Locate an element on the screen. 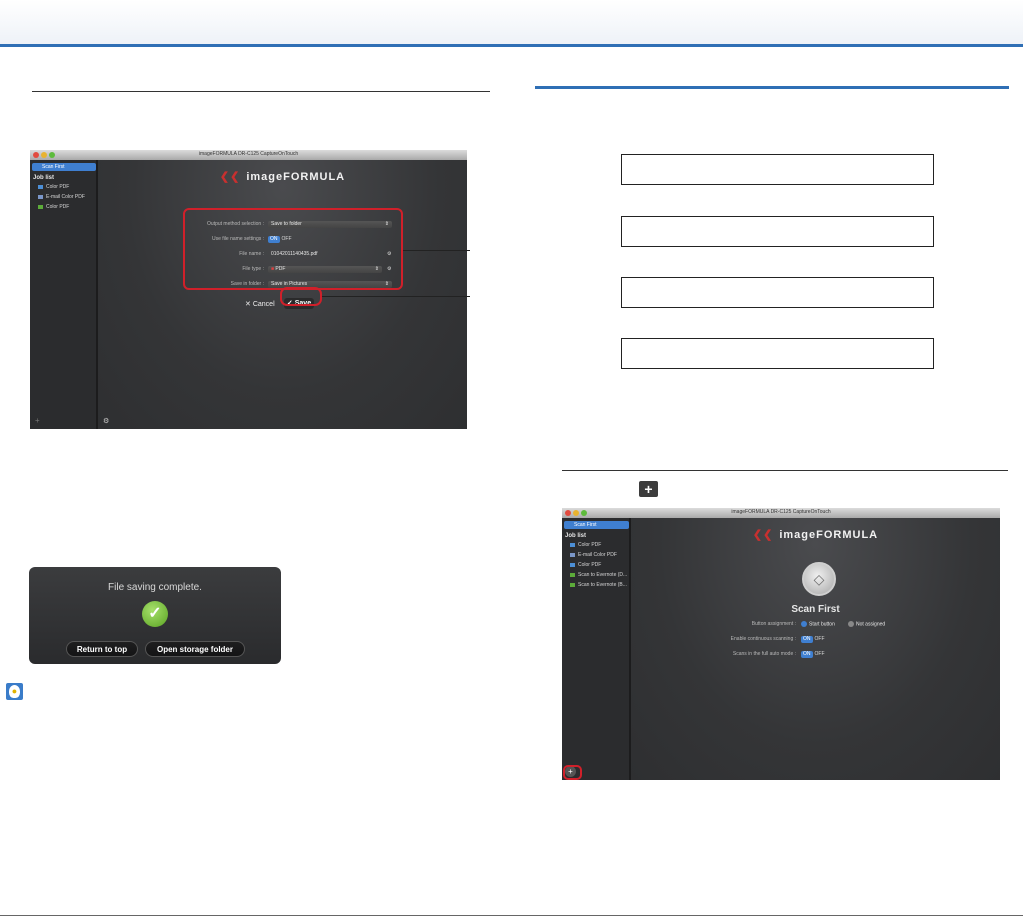 The image size is (1023, 919). save-button-highlight-outline is located at coordinates (301, 296).